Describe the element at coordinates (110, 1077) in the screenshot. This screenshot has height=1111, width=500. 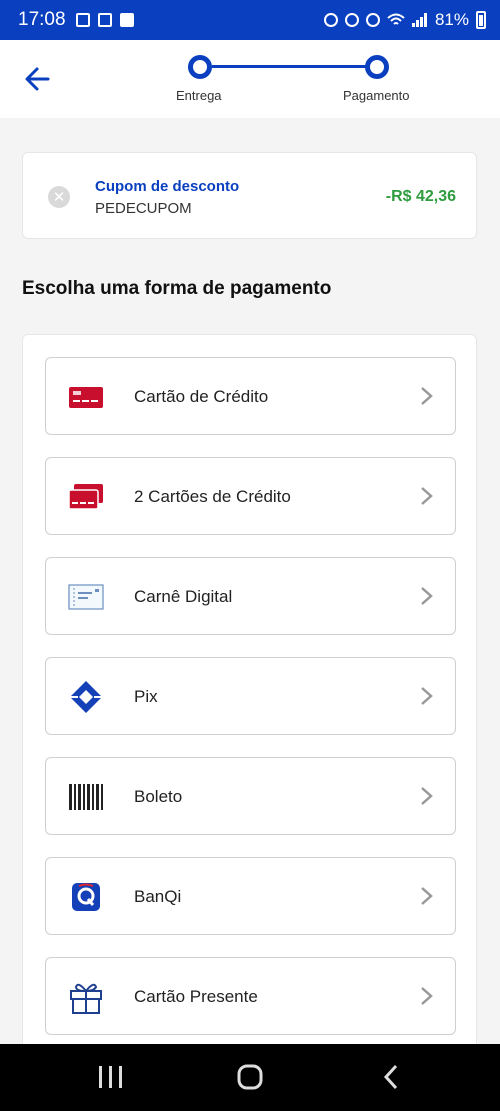
I see `recent-apps-icon` at that location.